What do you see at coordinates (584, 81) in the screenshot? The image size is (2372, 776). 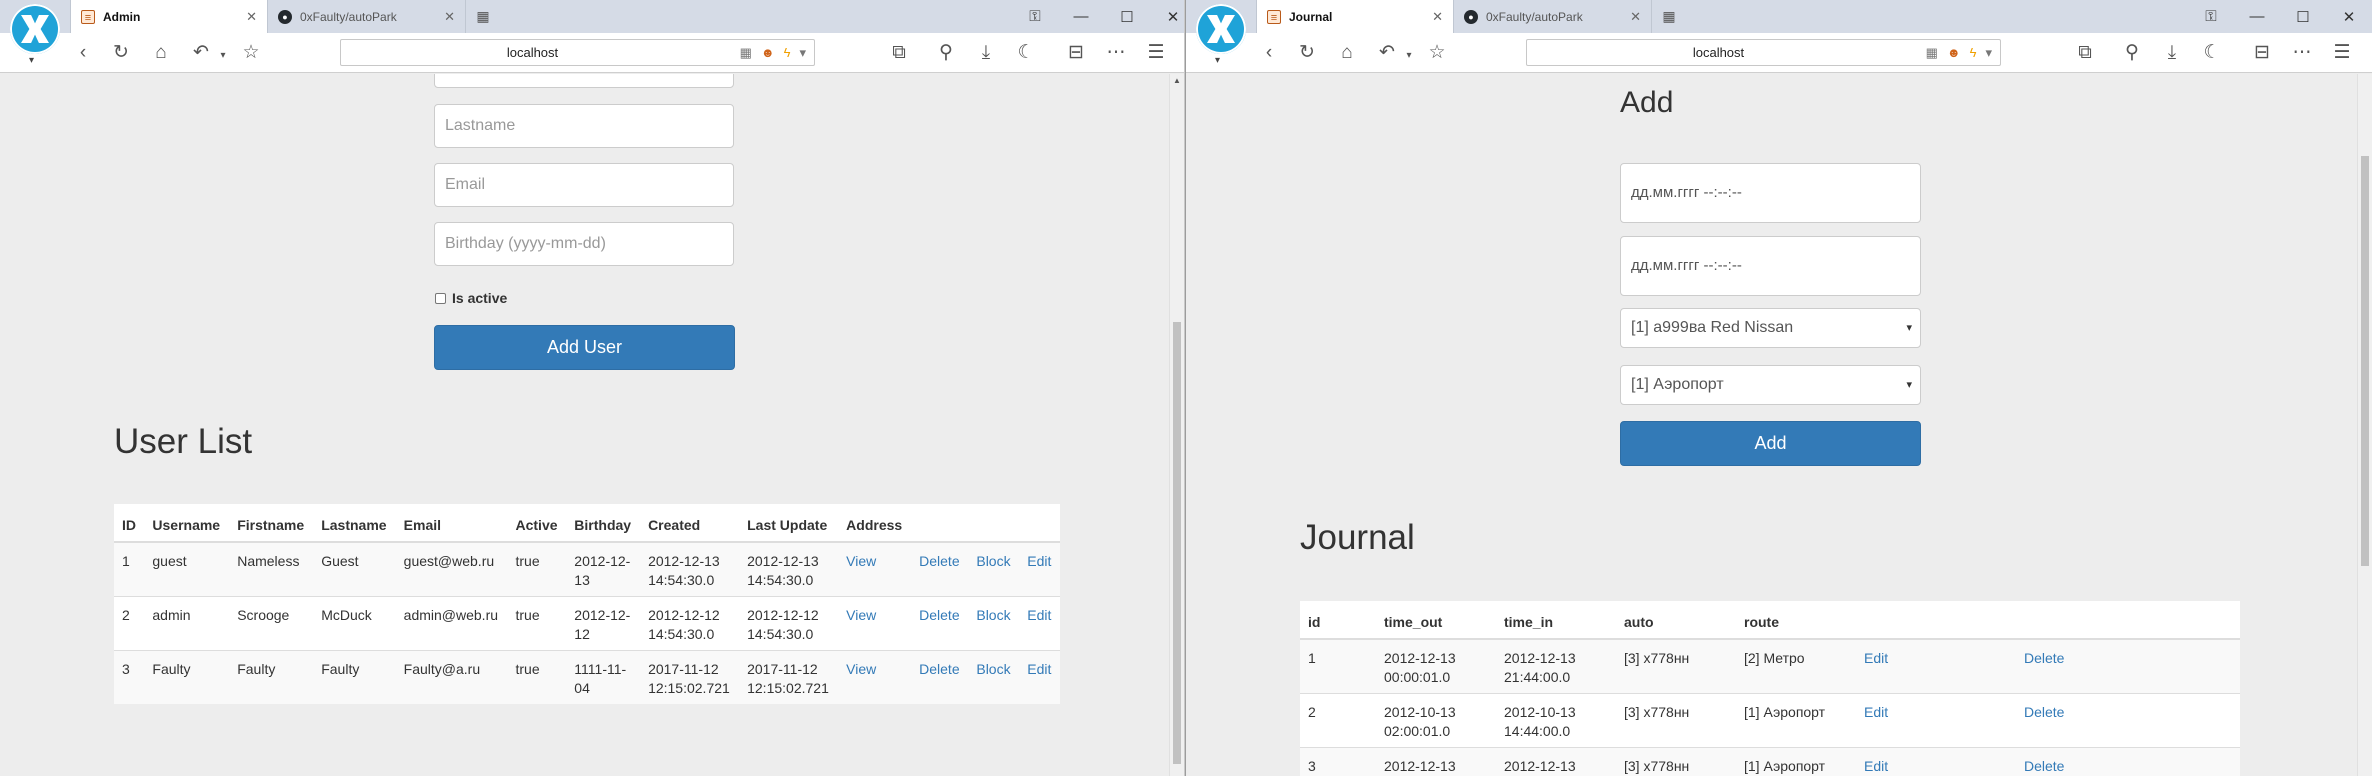 I see `firstname-input` at bounding box center [584, 81].